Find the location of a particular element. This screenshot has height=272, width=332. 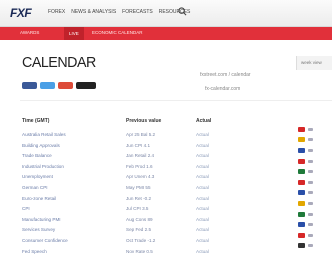

table-cell: Jan Retail 2.4 is located at coordinates (140, 156).